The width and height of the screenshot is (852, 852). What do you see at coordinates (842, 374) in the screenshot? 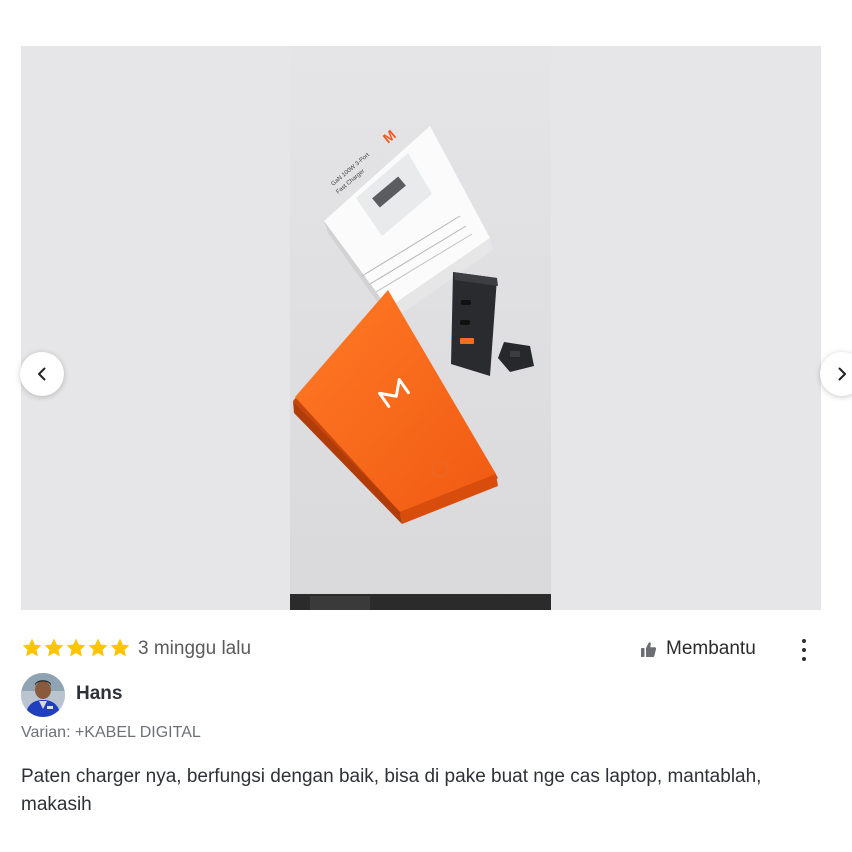
I see `chevron-right-icon` at bounding box center [842, 374].